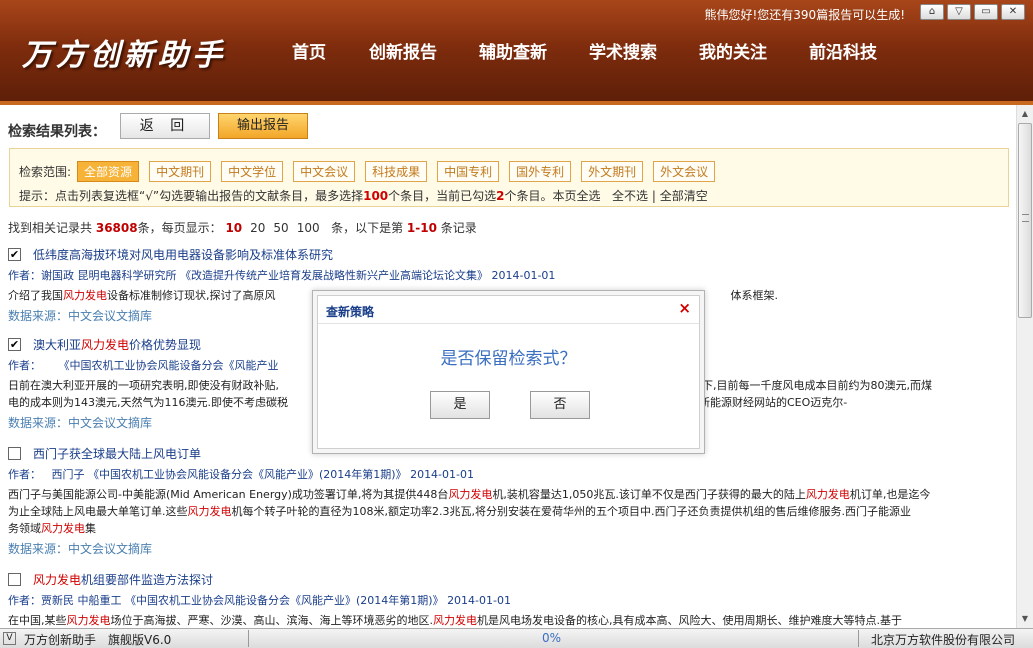 Image resolution: width=1033 pixels, height=648 pixels. I want to click on clear-all-link: 全部清空, so click(684, 196).